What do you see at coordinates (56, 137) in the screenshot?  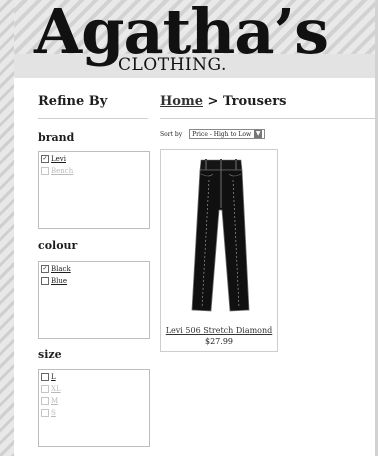 I see `facet-title-brand: brand` at bounding box center [56, 137].